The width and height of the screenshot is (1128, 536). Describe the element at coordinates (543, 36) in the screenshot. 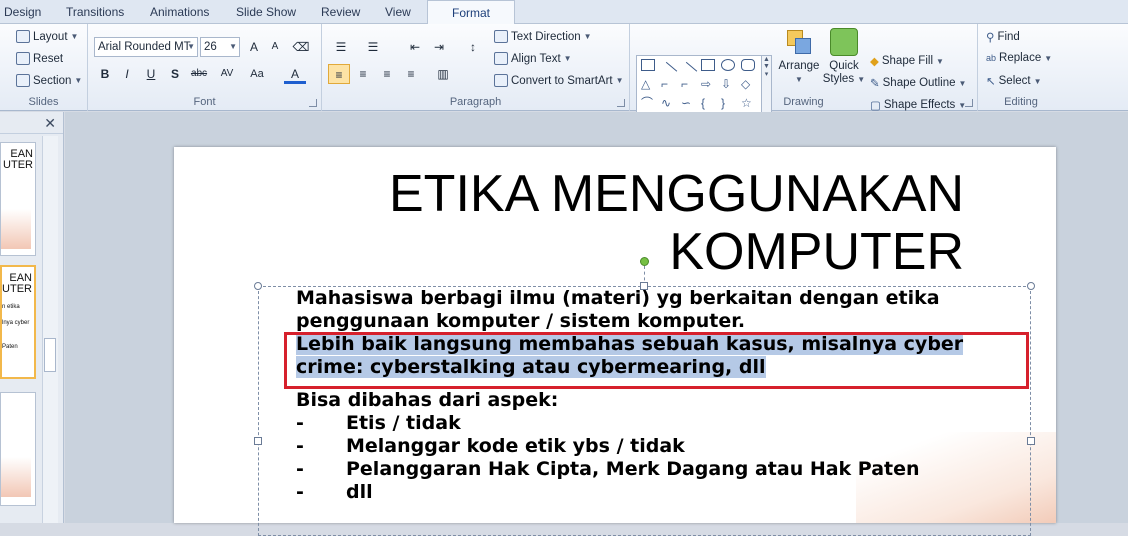

I see `text-direction-button: Text Direction ▼` at that location.